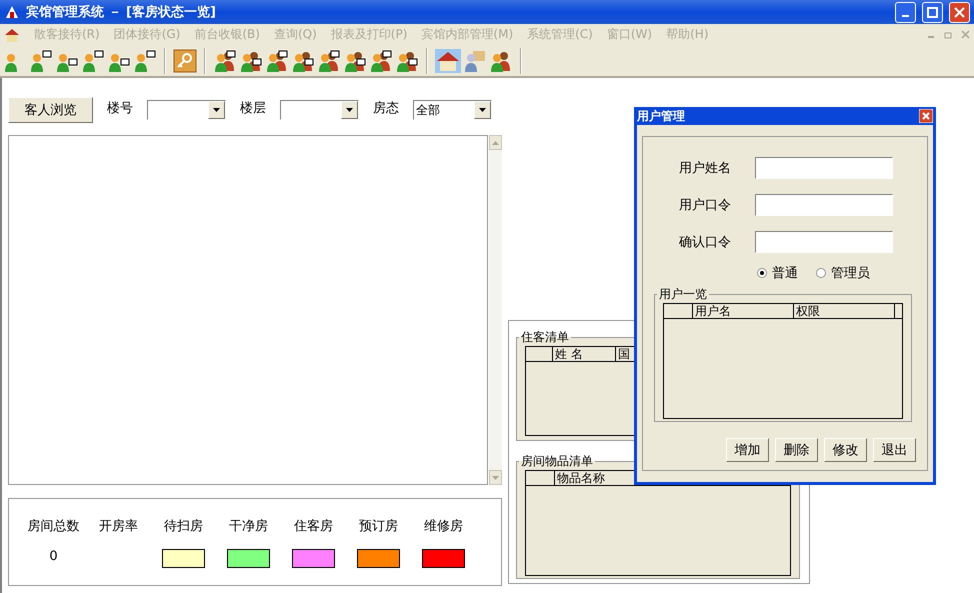 Image resolution: width=974 pixels, height=593 pixels. What do you see at coordinates (705, 205) in the screenshot?
I see `field-label: 用户口令` at bounding box center [705, 205].